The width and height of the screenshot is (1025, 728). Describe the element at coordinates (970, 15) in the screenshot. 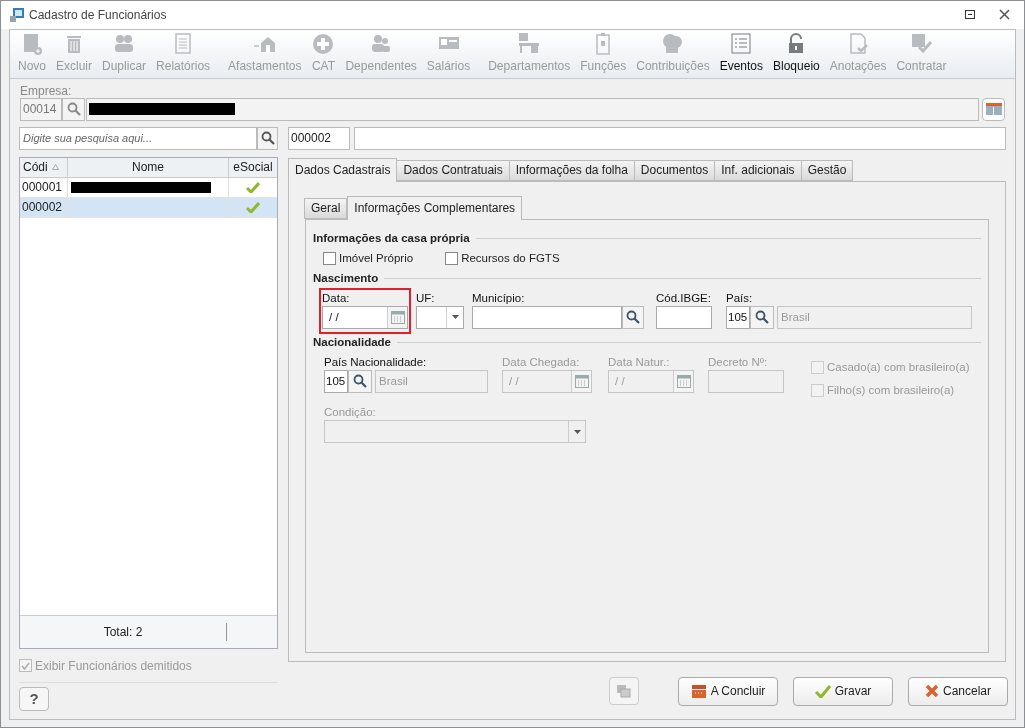

I see `restore-icon` at that location.